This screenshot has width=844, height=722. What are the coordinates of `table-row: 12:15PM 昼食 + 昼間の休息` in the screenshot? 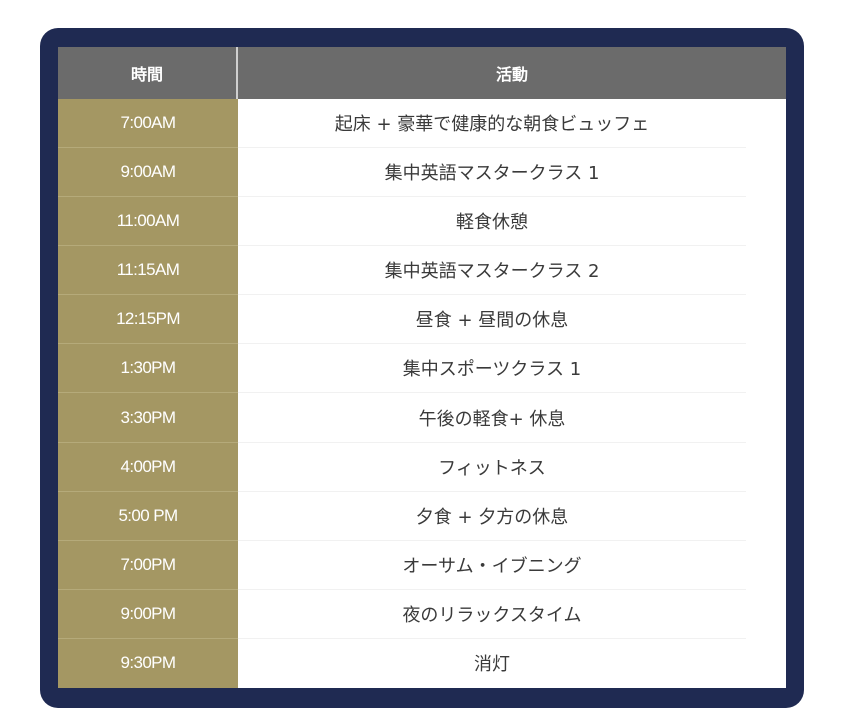 It's located at (422, 320).